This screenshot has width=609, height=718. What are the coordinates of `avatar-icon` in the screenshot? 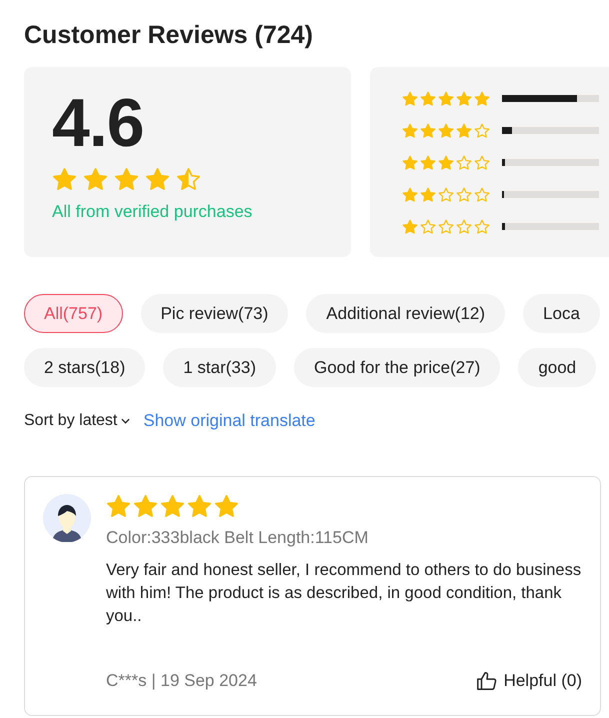 It's located at (67, 518).